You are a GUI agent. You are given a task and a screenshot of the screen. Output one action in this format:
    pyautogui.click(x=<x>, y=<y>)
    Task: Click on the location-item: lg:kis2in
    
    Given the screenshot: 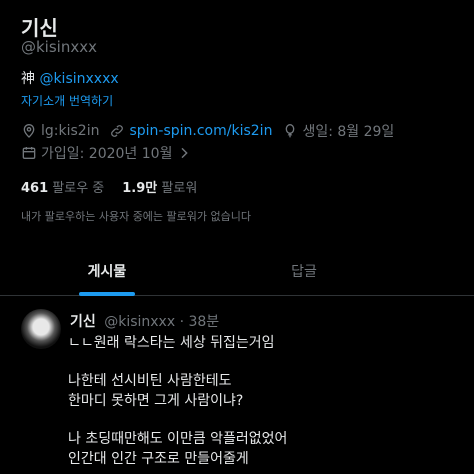 What is the action you would take?
    pyautogui.click(x=60, y=131)
    